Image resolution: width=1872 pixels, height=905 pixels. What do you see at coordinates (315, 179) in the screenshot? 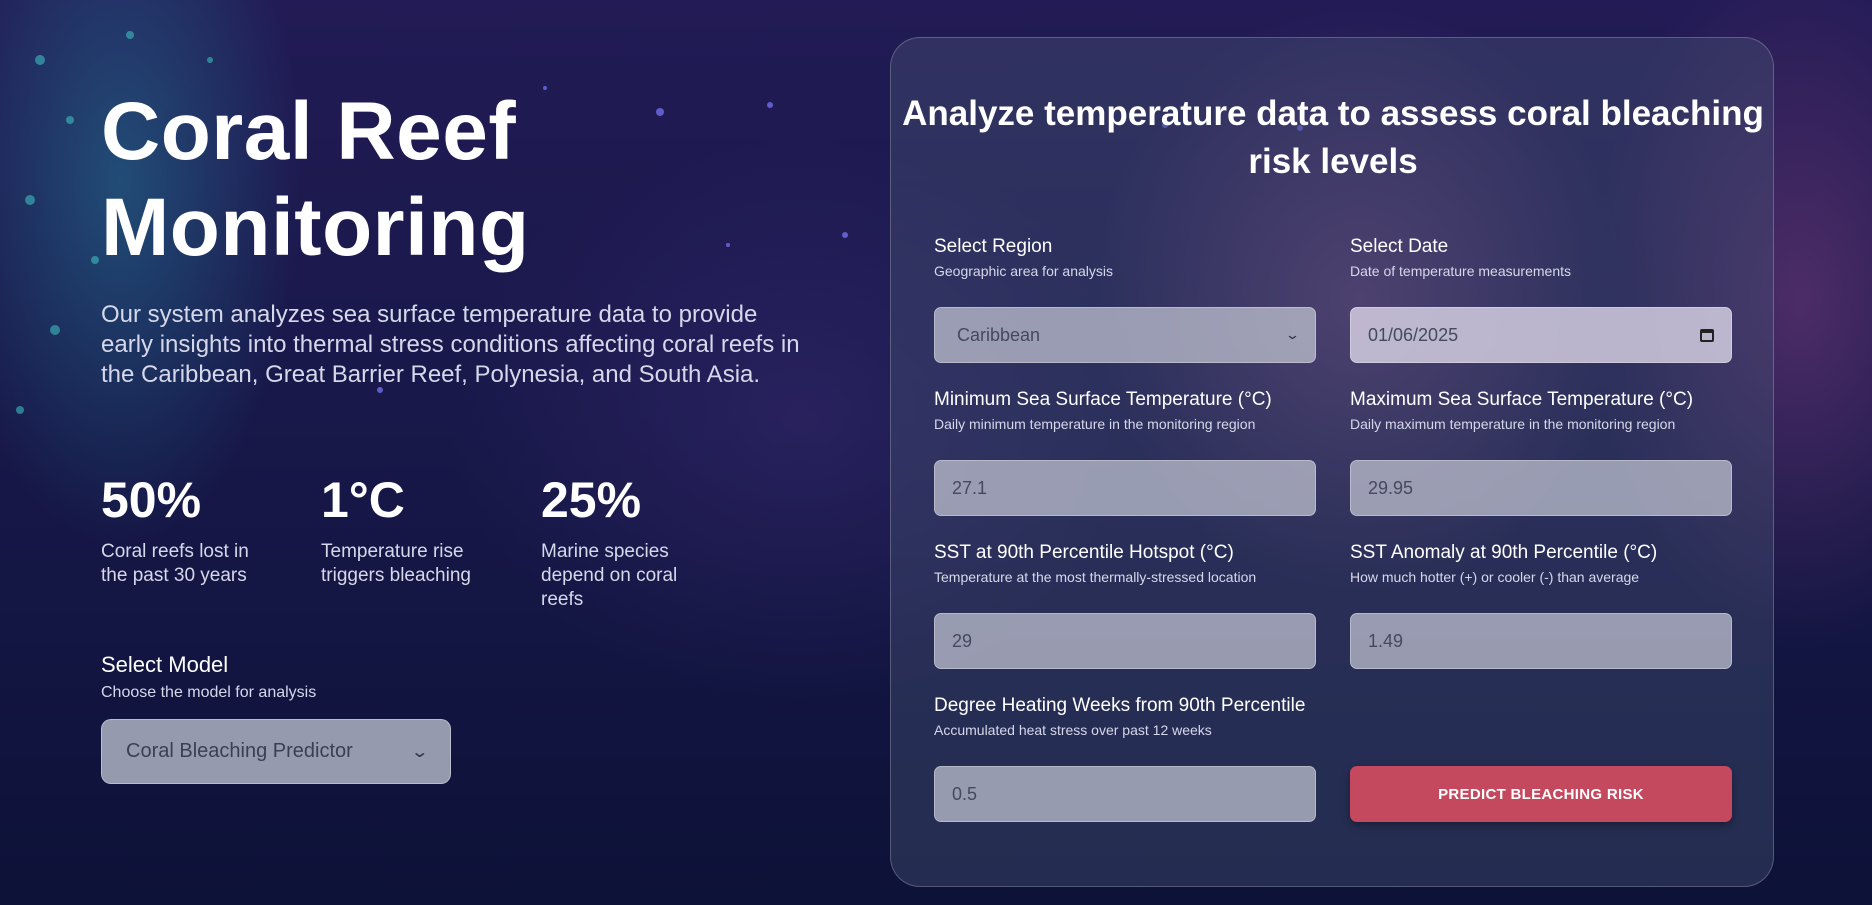
I see `page-title: Coral Reef Monitoring` at bounding box center [315, 179].